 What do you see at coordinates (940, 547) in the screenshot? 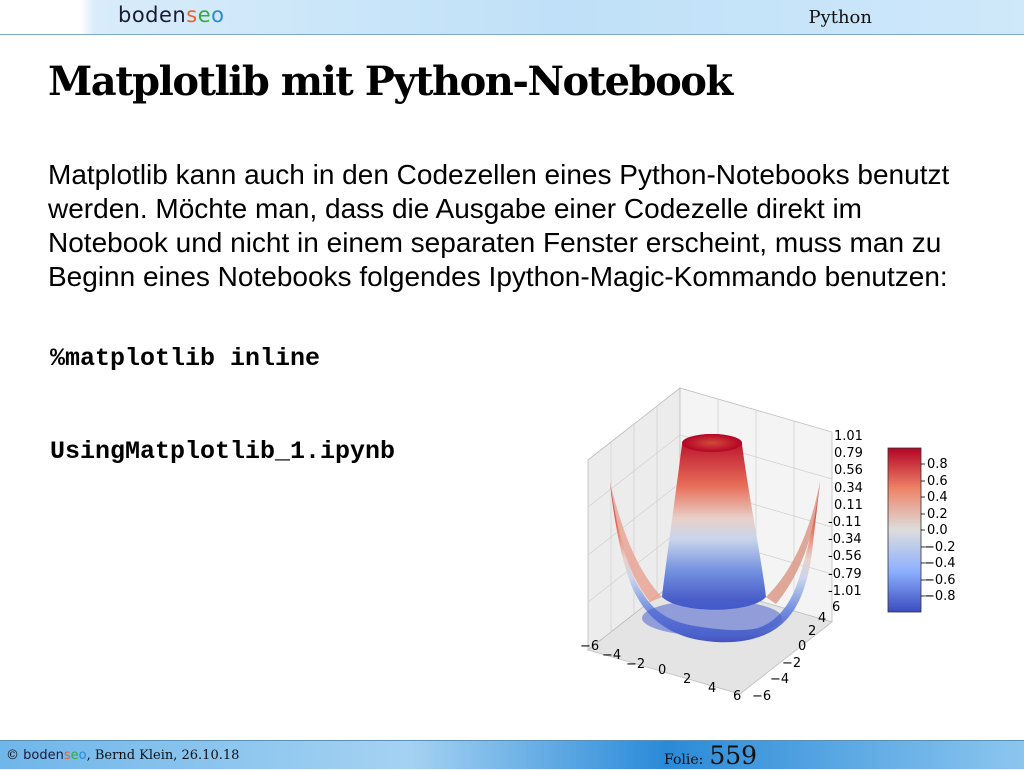
I see `colorbar-label: −0.2` at bounding box center [940, 547].